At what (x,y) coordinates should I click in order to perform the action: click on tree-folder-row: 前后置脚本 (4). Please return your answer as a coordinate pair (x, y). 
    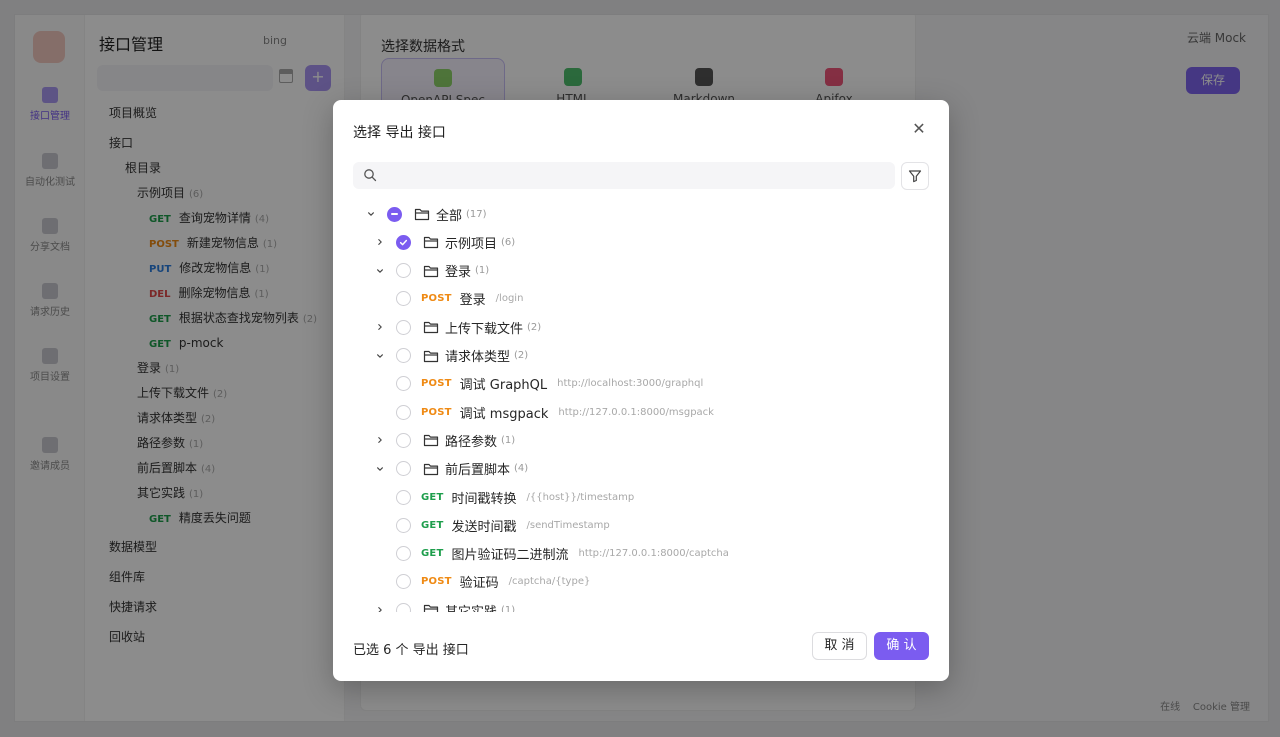
    Looking at the image, I should click on (440, 469).